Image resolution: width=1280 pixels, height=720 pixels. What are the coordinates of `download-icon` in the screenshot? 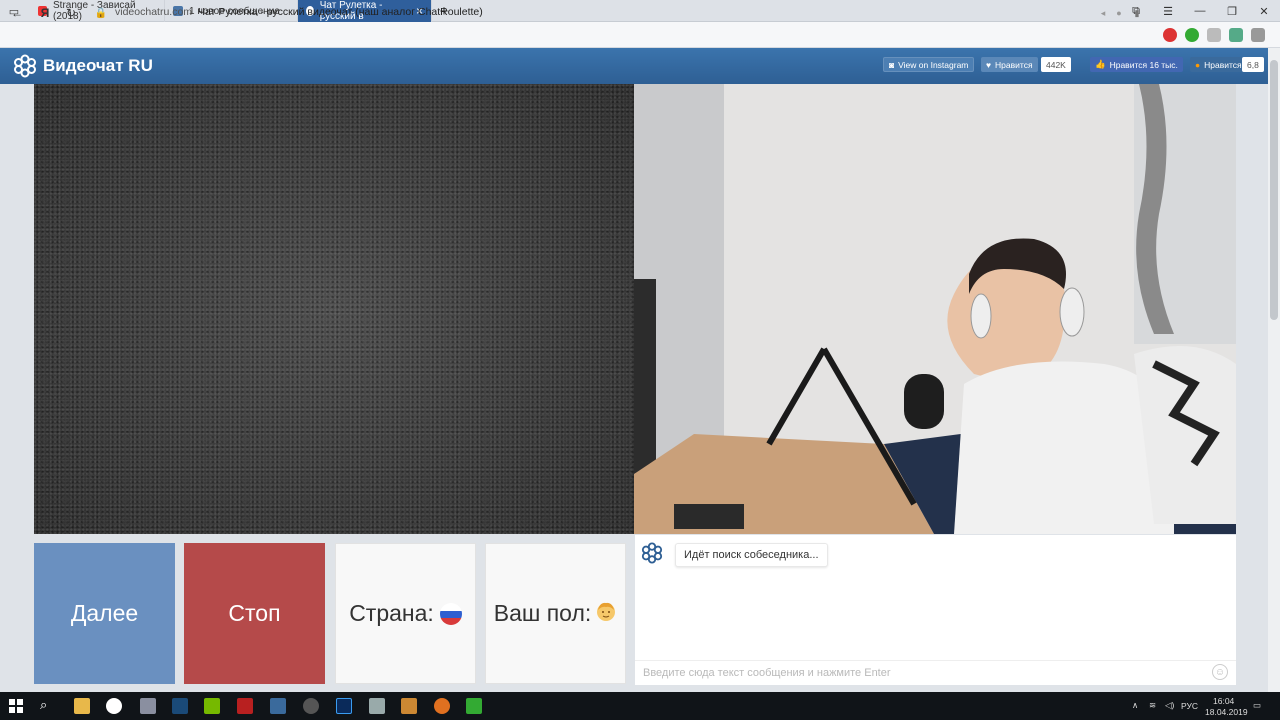 It's located at (1192, 35).